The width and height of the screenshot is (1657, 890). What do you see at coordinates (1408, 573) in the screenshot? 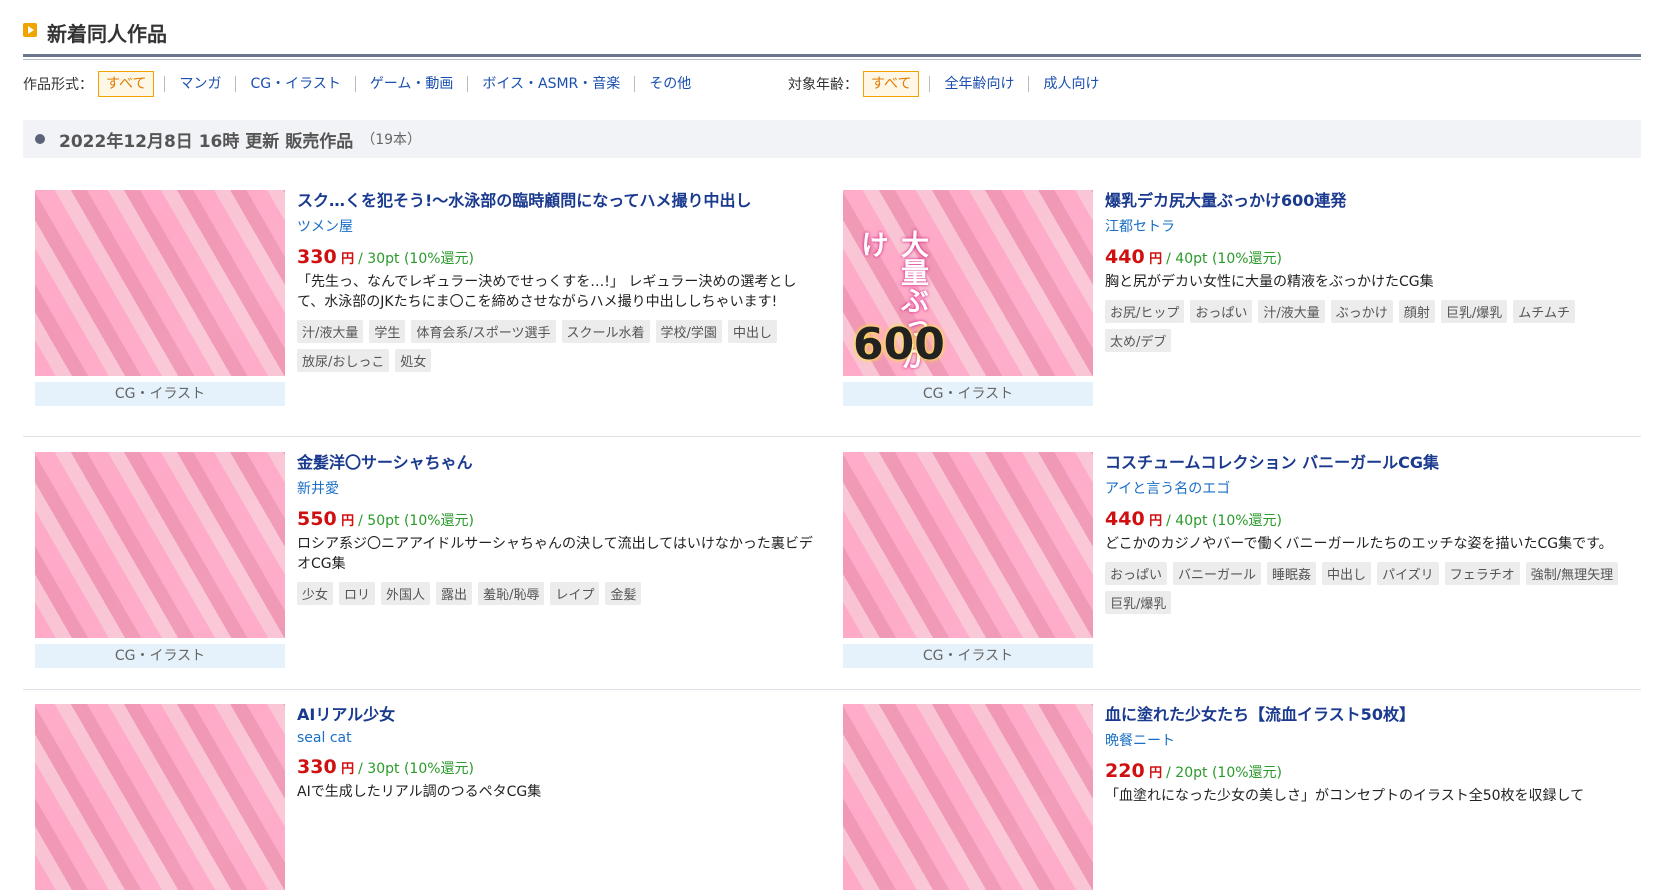
I see `genre-tag: パイズリ` at bounding box center [1408, 573].